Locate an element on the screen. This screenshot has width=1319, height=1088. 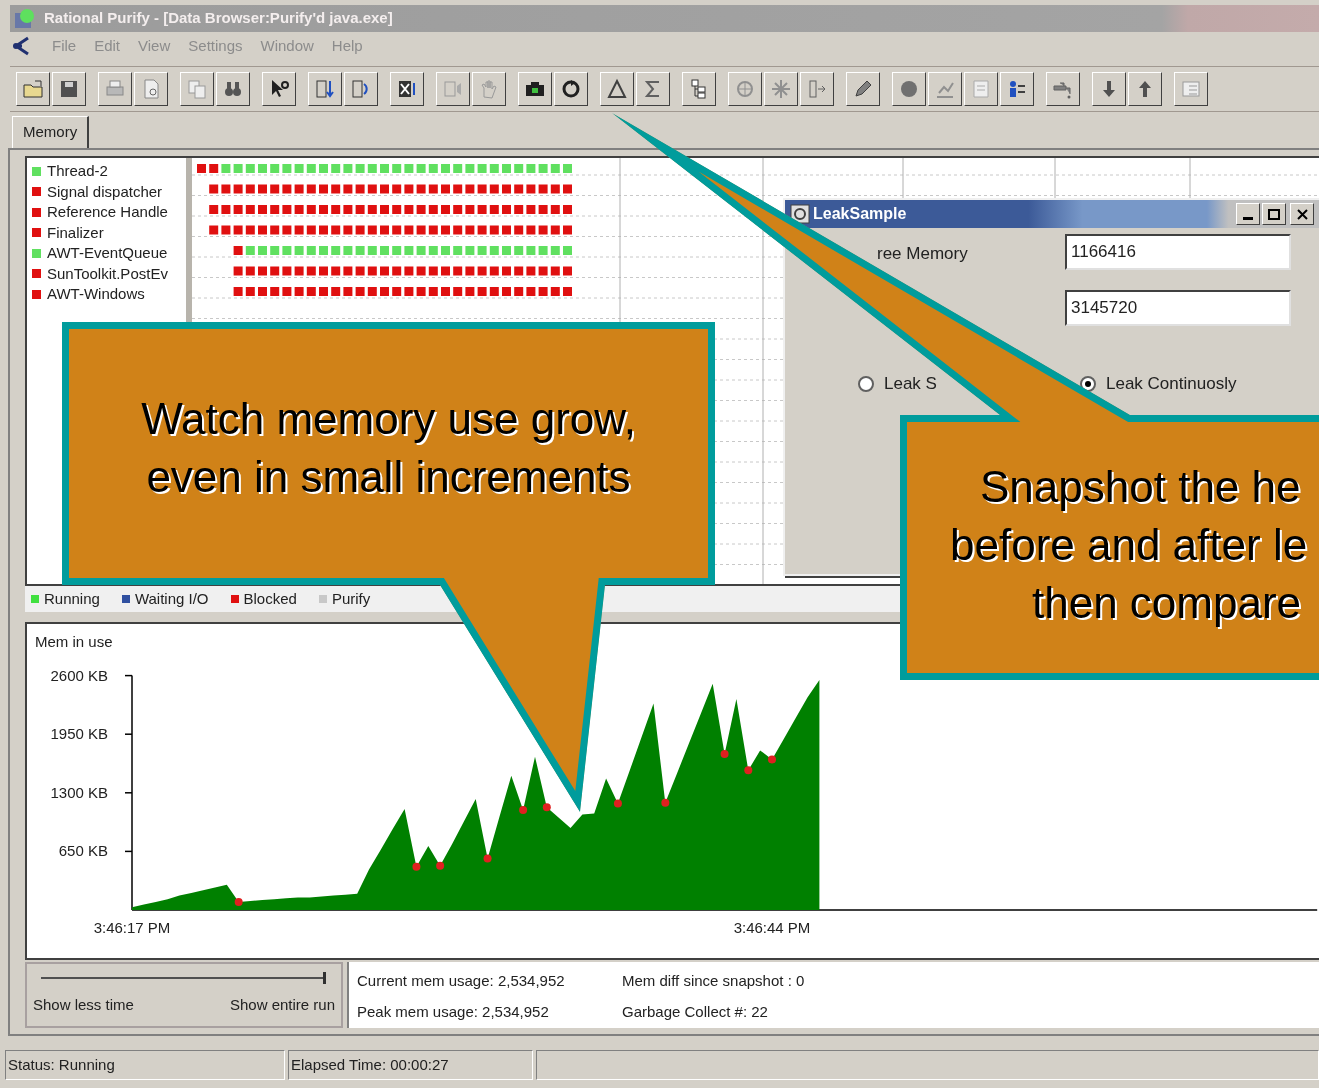
input-field: 3145720 is located at coordinates (1178, 308).